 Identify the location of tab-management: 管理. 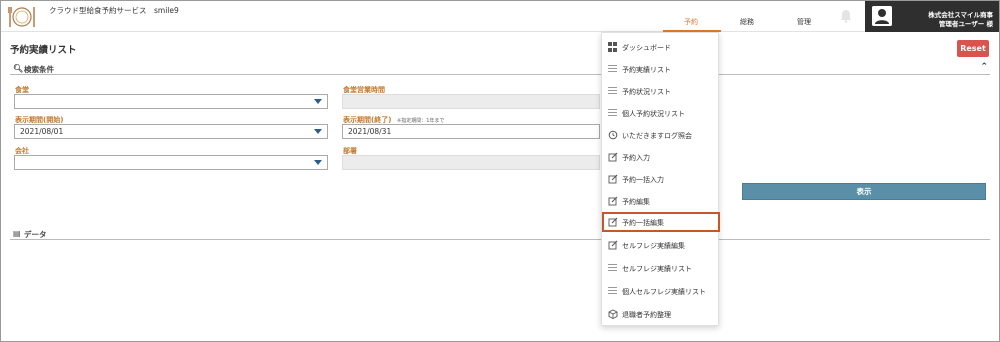
(804, 22).